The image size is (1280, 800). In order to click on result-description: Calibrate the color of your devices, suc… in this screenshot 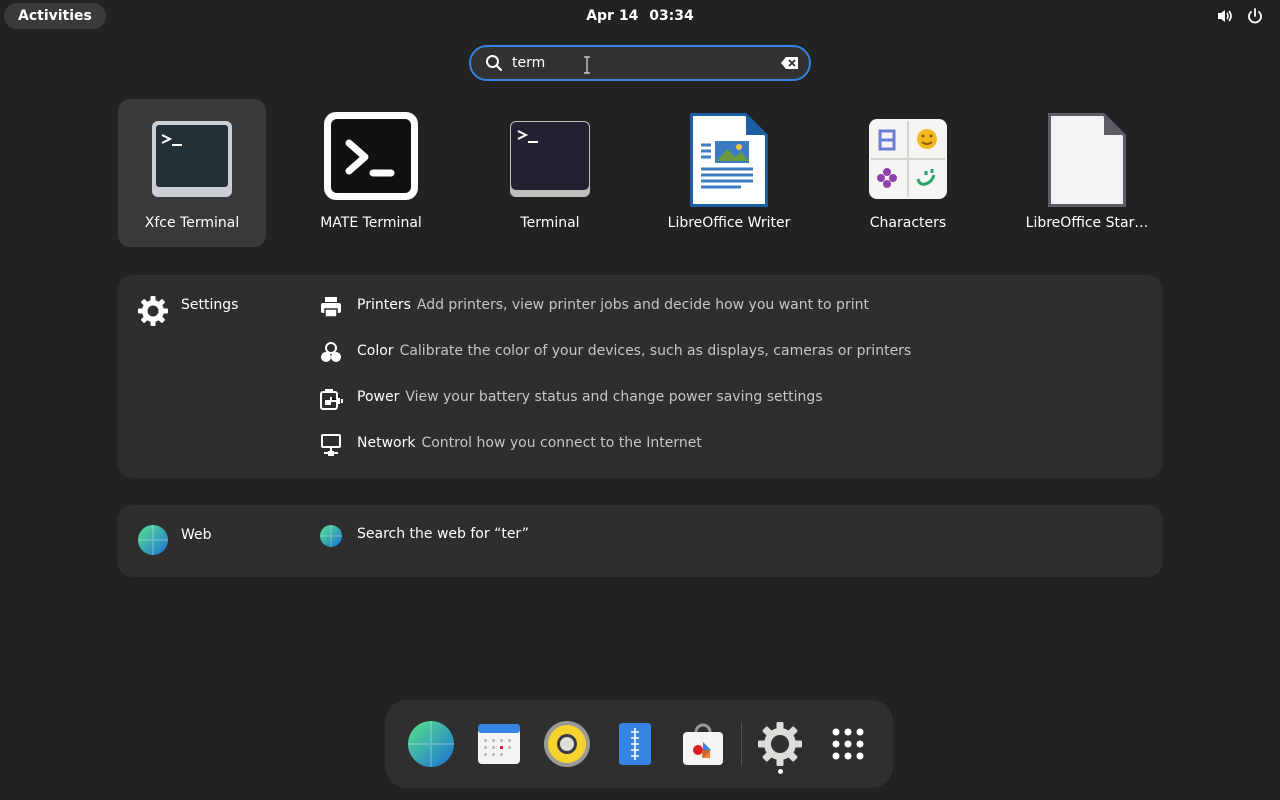, I will do `click(655, 351)`.